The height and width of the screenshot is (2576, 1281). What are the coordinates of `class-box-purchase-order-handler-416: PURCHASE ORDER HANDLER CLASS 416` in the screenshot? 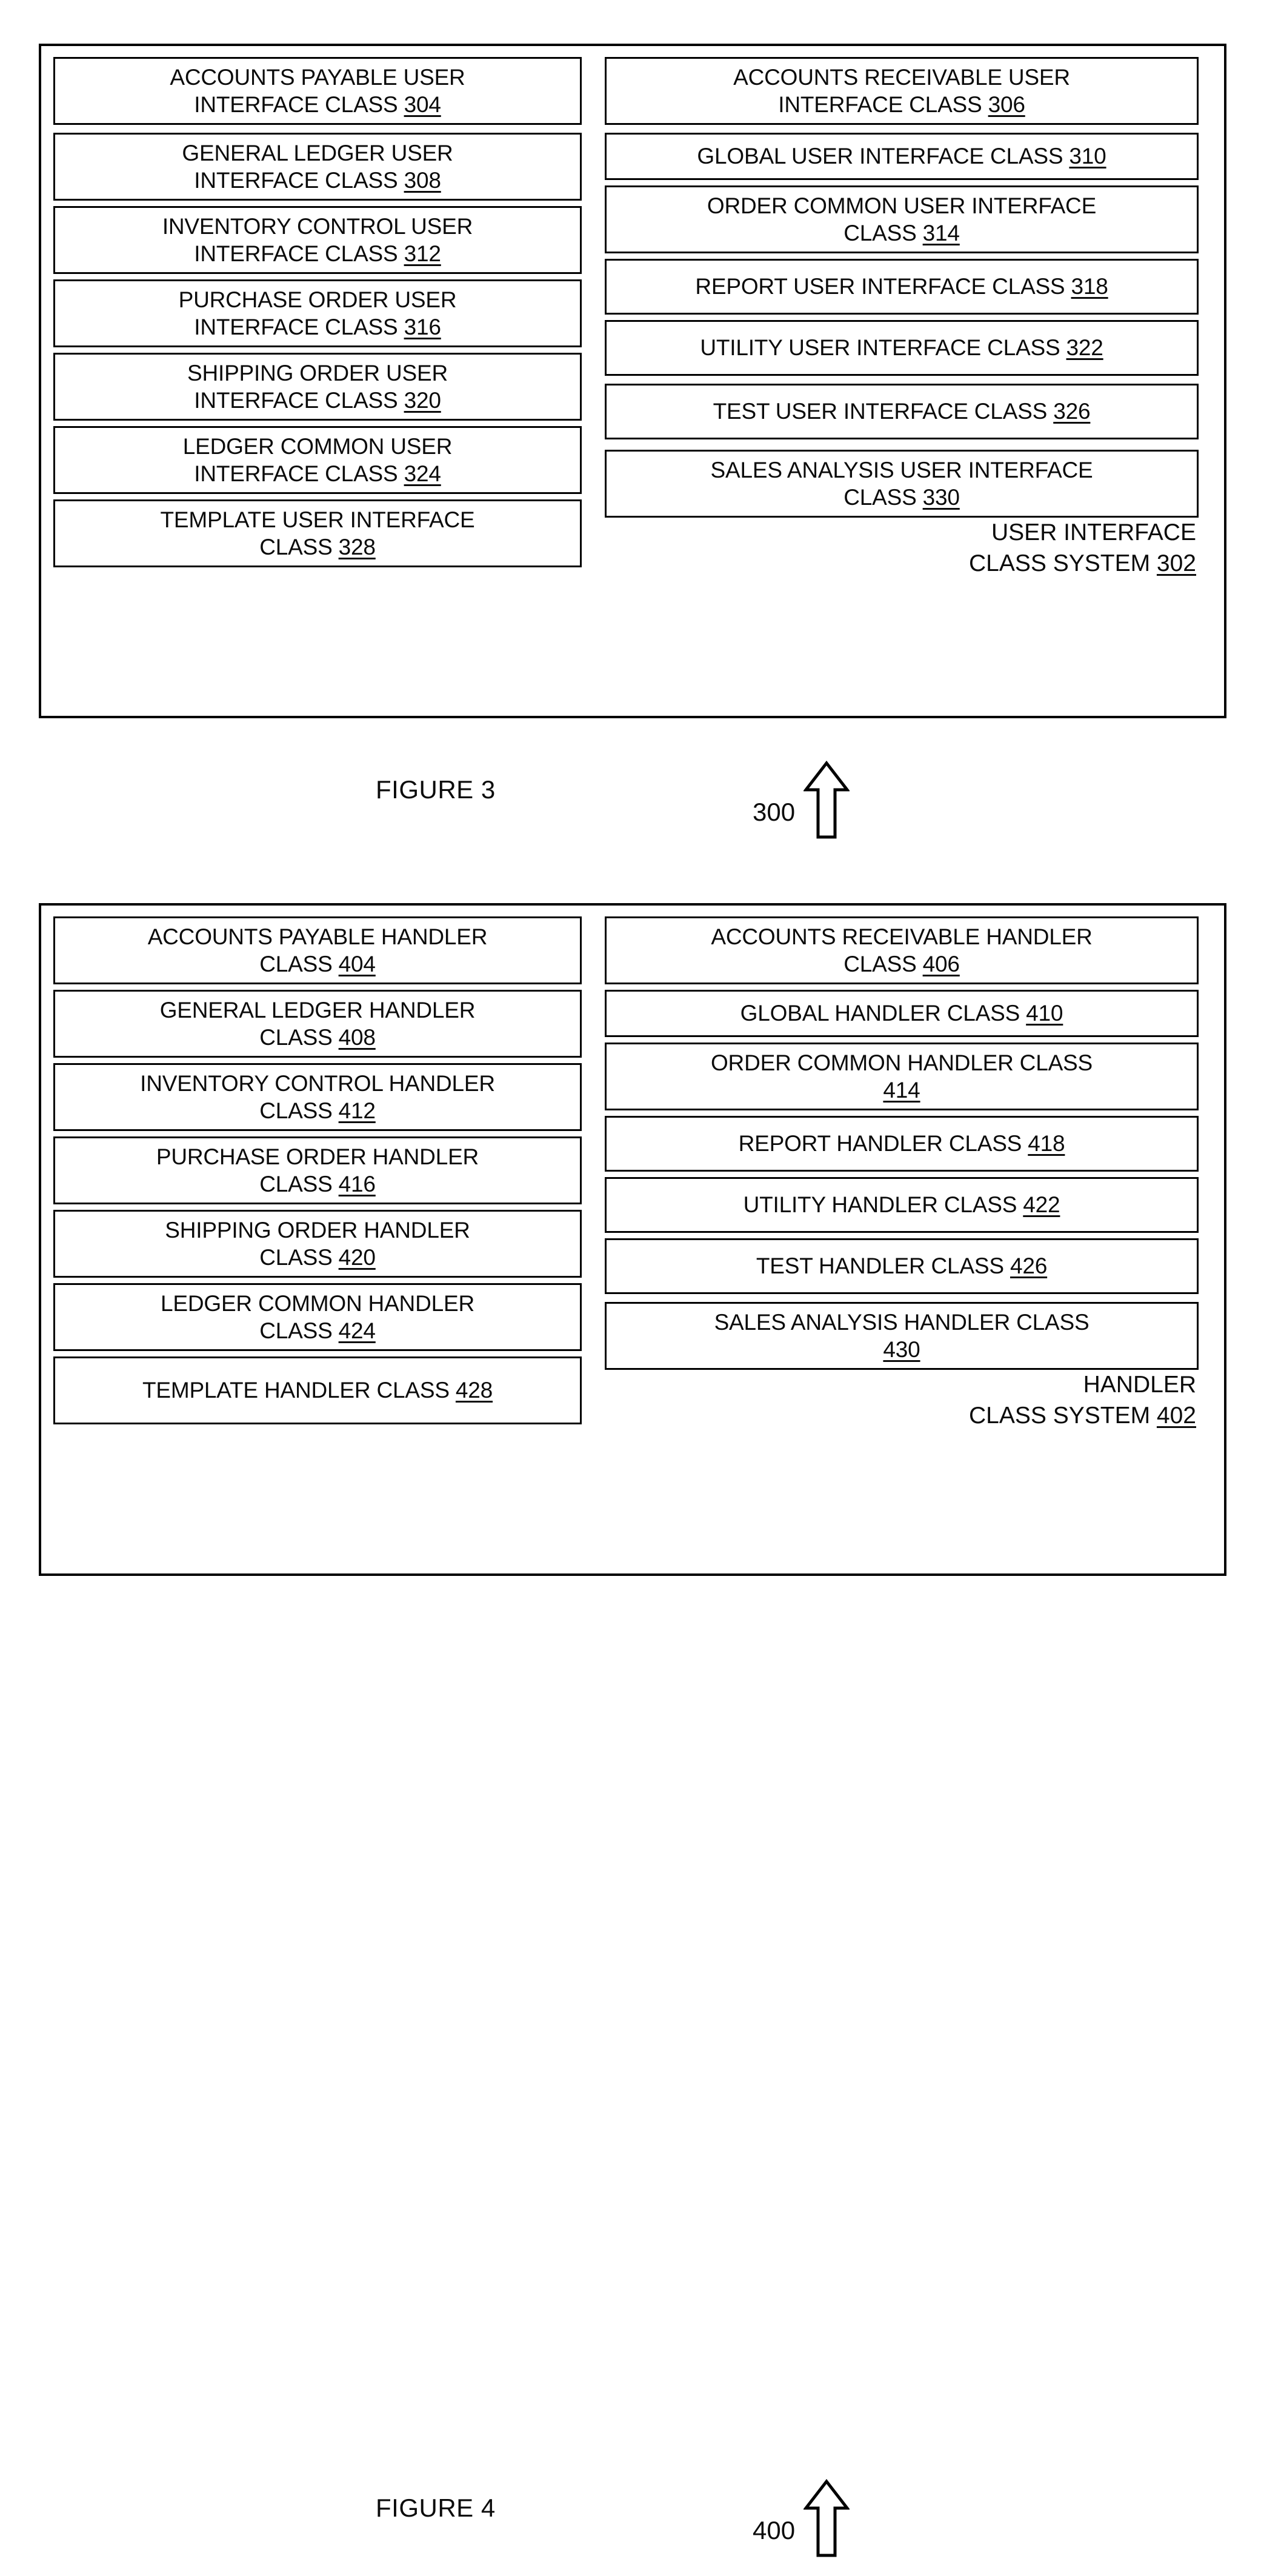 It's located at (317, 1170).